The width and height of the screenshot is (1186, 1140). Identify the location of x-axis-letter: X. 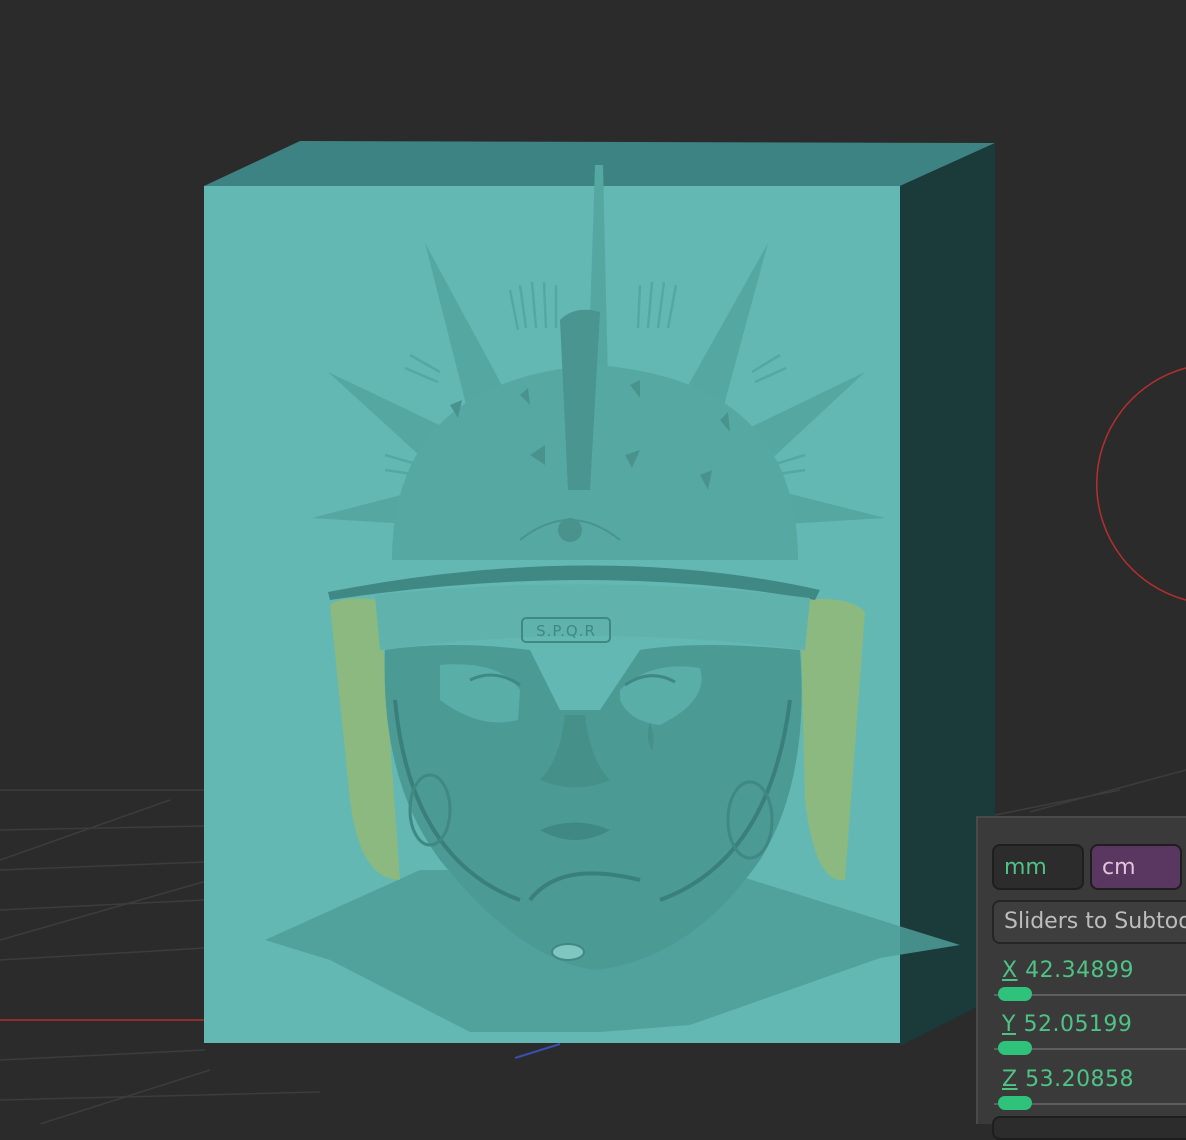
(1010, 970).